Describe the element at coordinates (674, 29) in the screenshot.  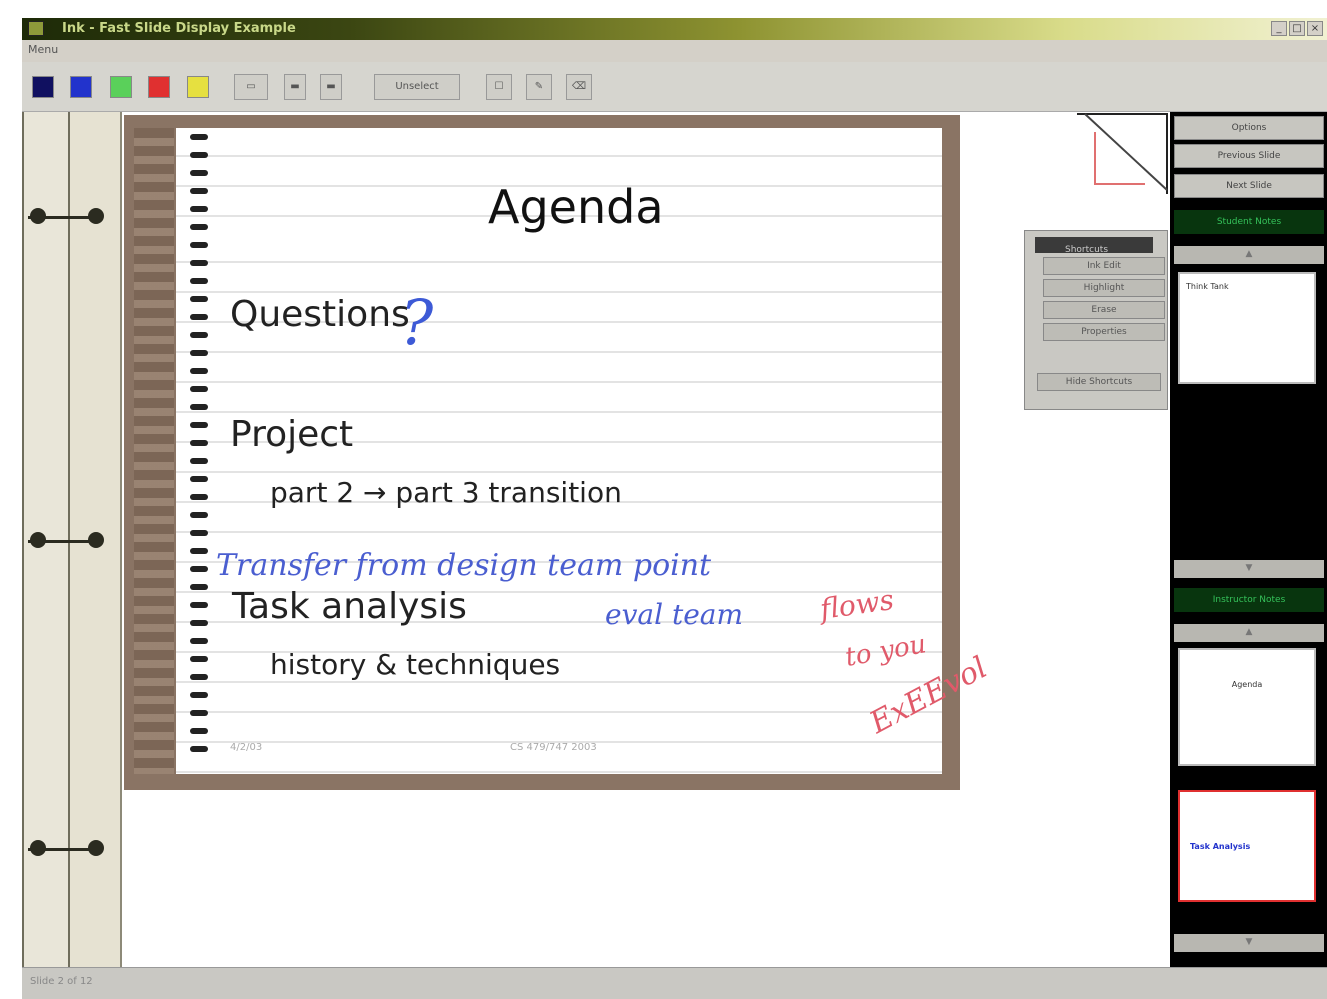
I see `title-bar: Ink - Fast Slide Display Example _ □ ×` at that location.